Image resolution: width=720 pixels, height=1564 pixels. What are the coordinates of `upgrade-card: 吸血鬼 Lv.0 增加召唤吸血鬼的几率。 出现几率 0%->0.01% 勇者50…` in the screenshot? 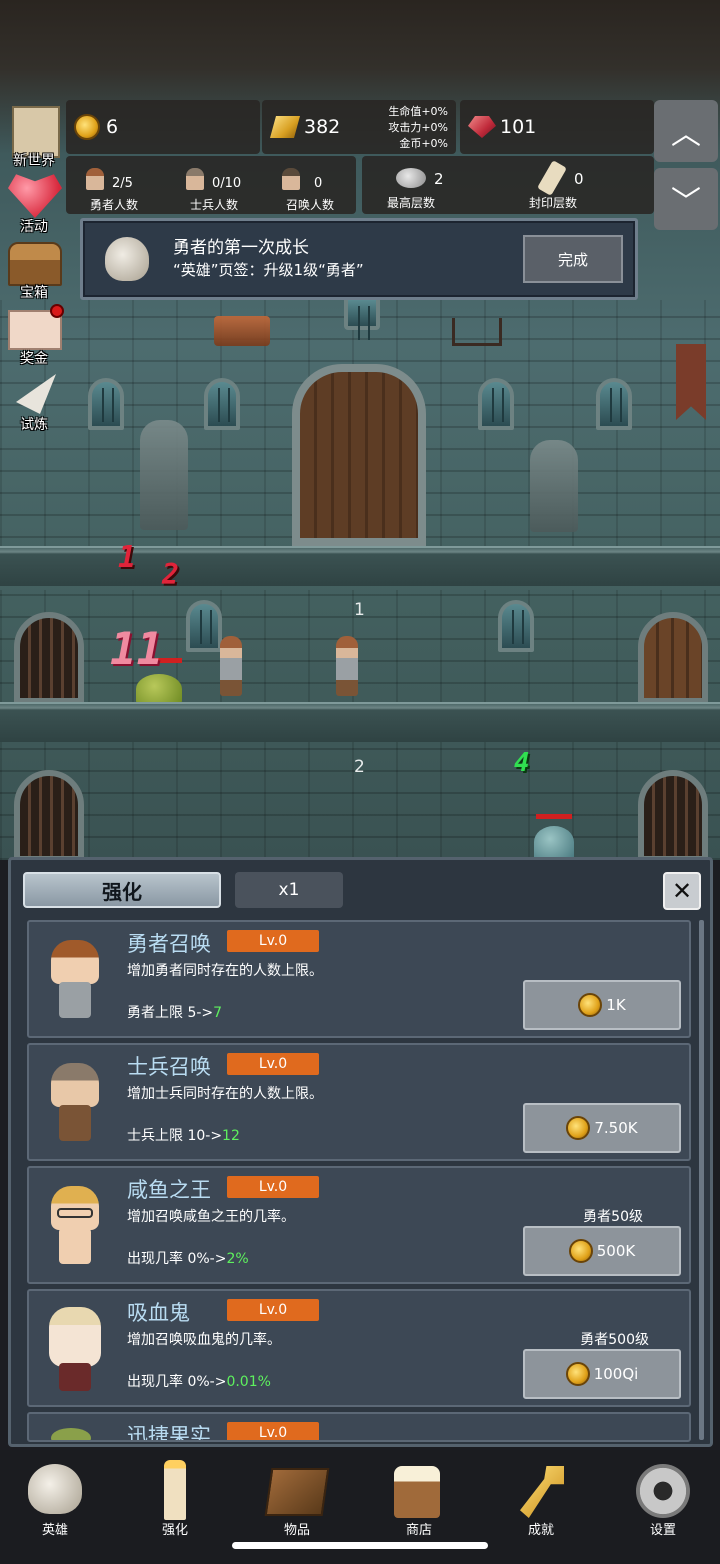 It's located at (359, 1348).